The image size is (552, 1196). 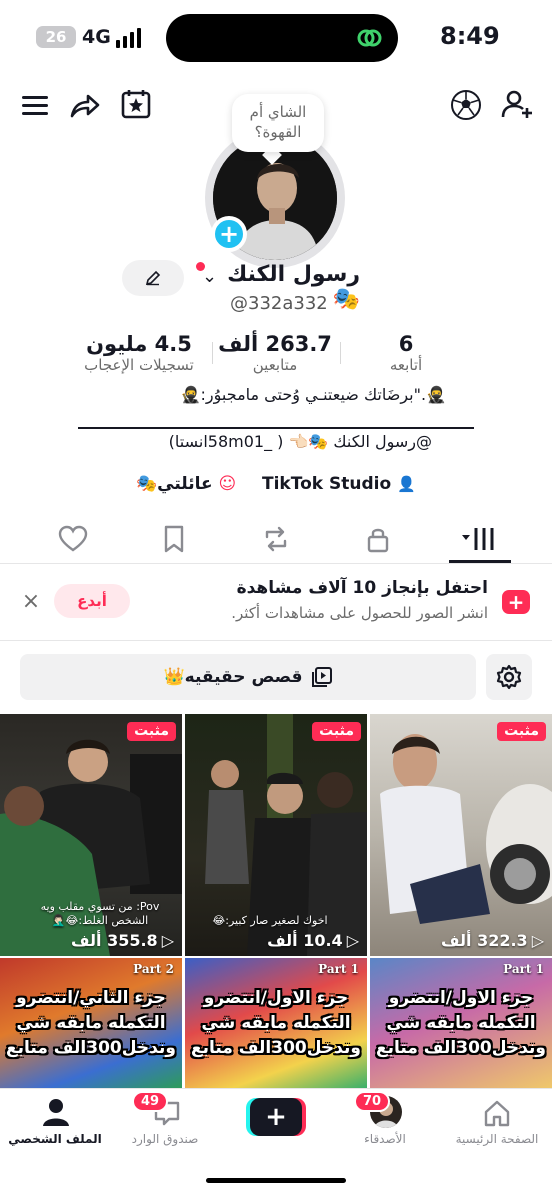 I want to click on nav-home-label: الصفحة الرئيسية, so click(x=497, y=1139).